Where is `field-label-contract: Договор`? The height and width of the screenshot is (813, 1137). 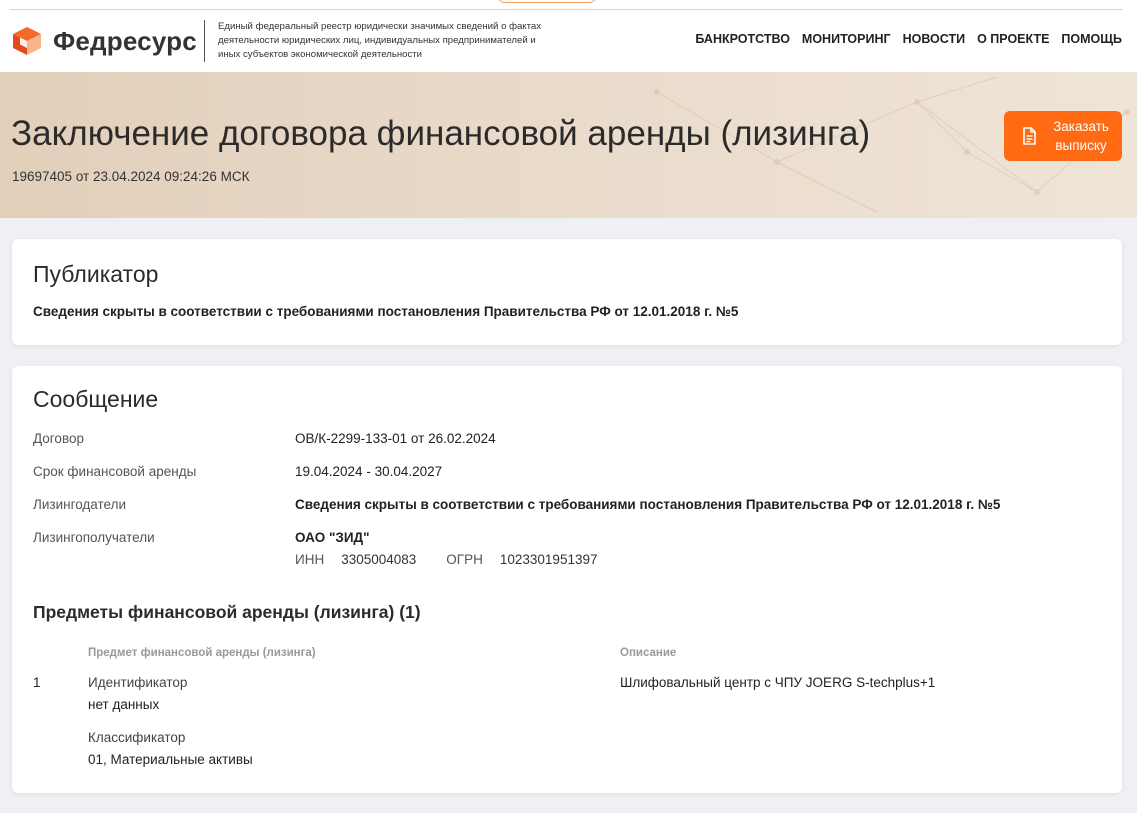 field-label-contract: Договор is located at coordinates (58, 438).